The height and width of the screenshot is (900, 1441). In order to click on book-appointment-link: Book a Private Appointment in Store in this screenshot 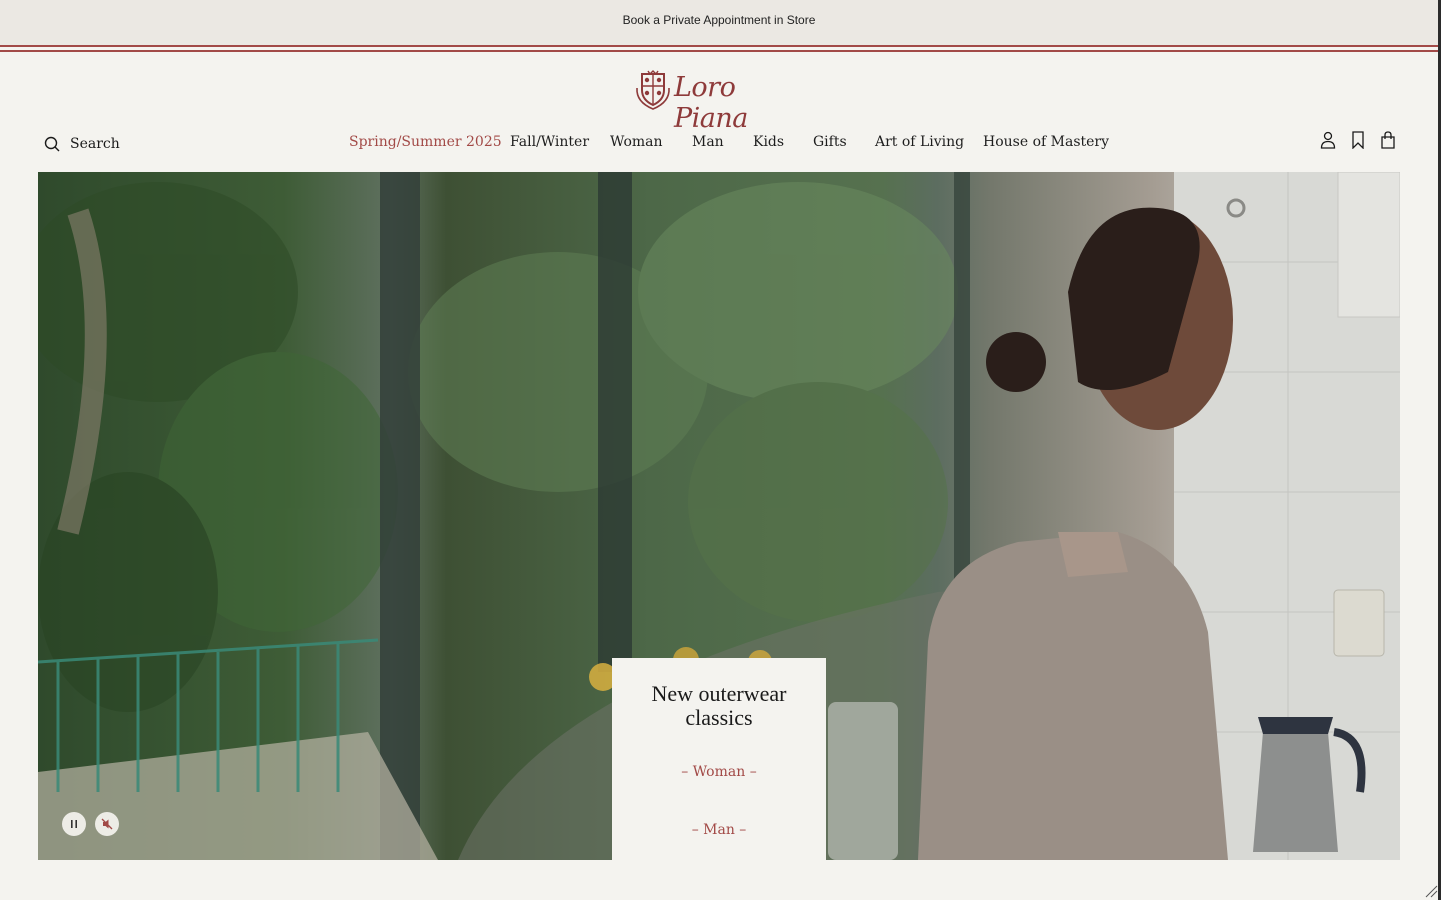, I will do `click(719, 20)`.